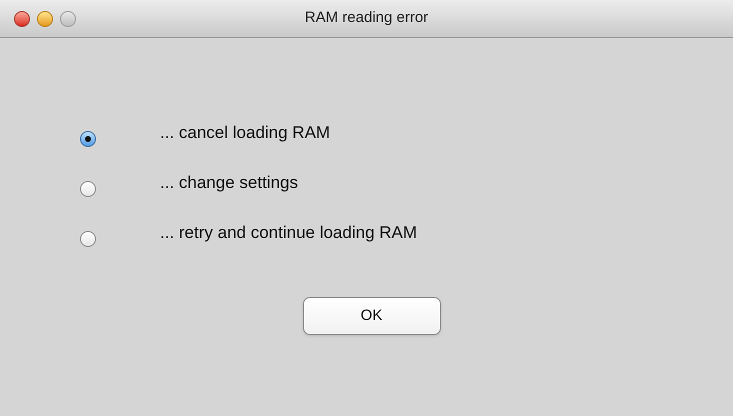  Describe the element at coordinates (366, 18) in the screenshot. I see `window-title: RAM reading error` at that location.